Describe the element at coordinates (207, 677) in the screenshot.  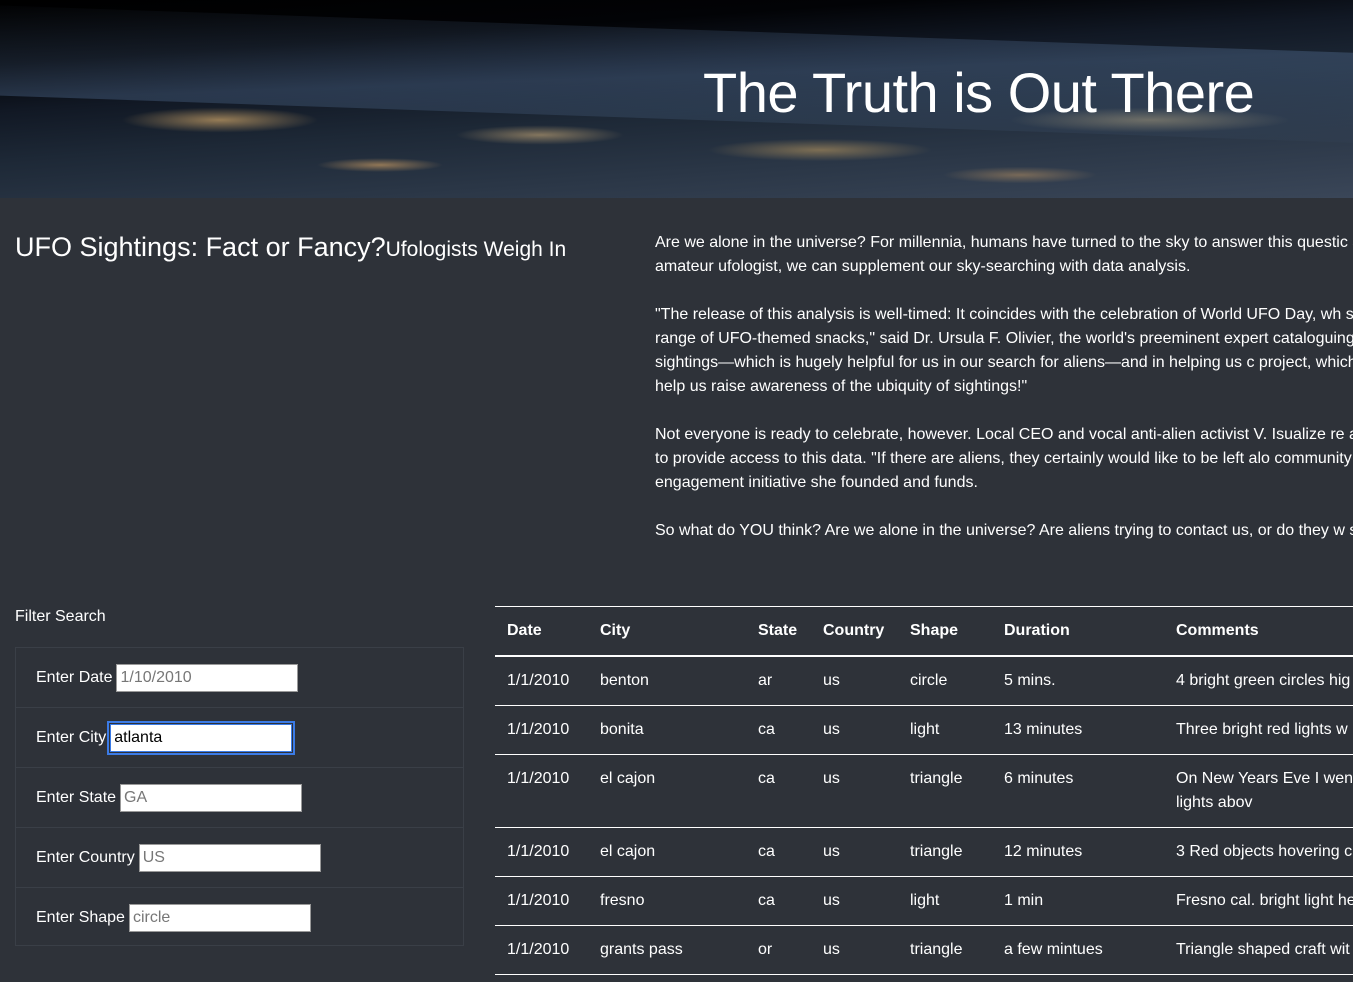
I see `date-input` at that location.